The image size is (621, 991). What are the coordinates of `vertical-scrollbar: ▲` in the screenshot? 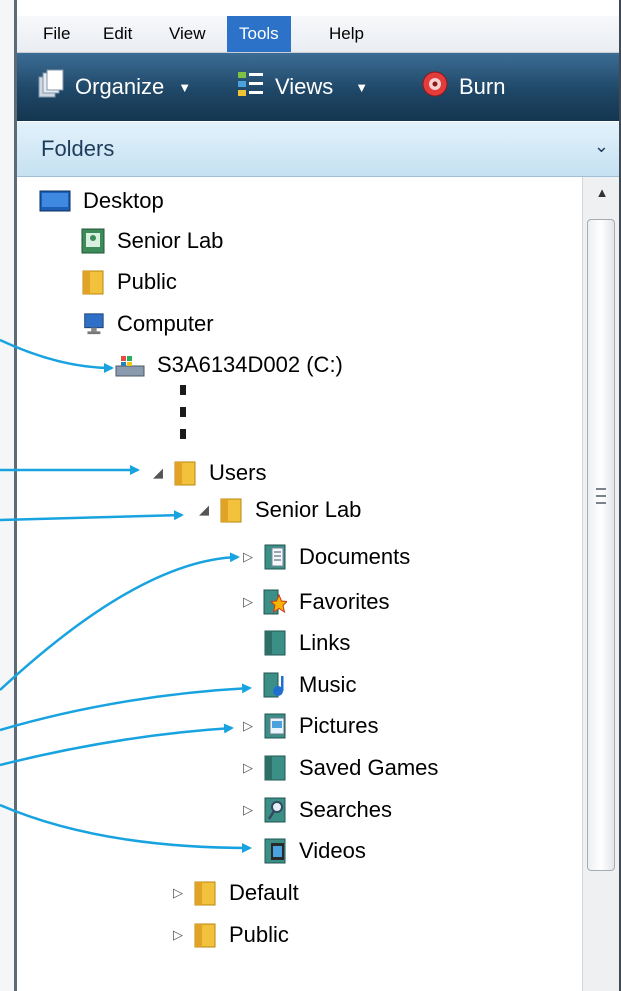 It's located at (601, 584).